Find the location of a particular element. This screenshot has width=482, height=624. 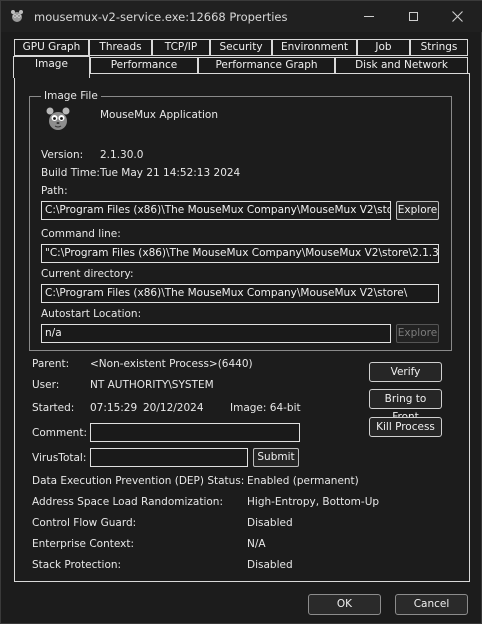

started-label: Started: is located at coordinates (53, 408).